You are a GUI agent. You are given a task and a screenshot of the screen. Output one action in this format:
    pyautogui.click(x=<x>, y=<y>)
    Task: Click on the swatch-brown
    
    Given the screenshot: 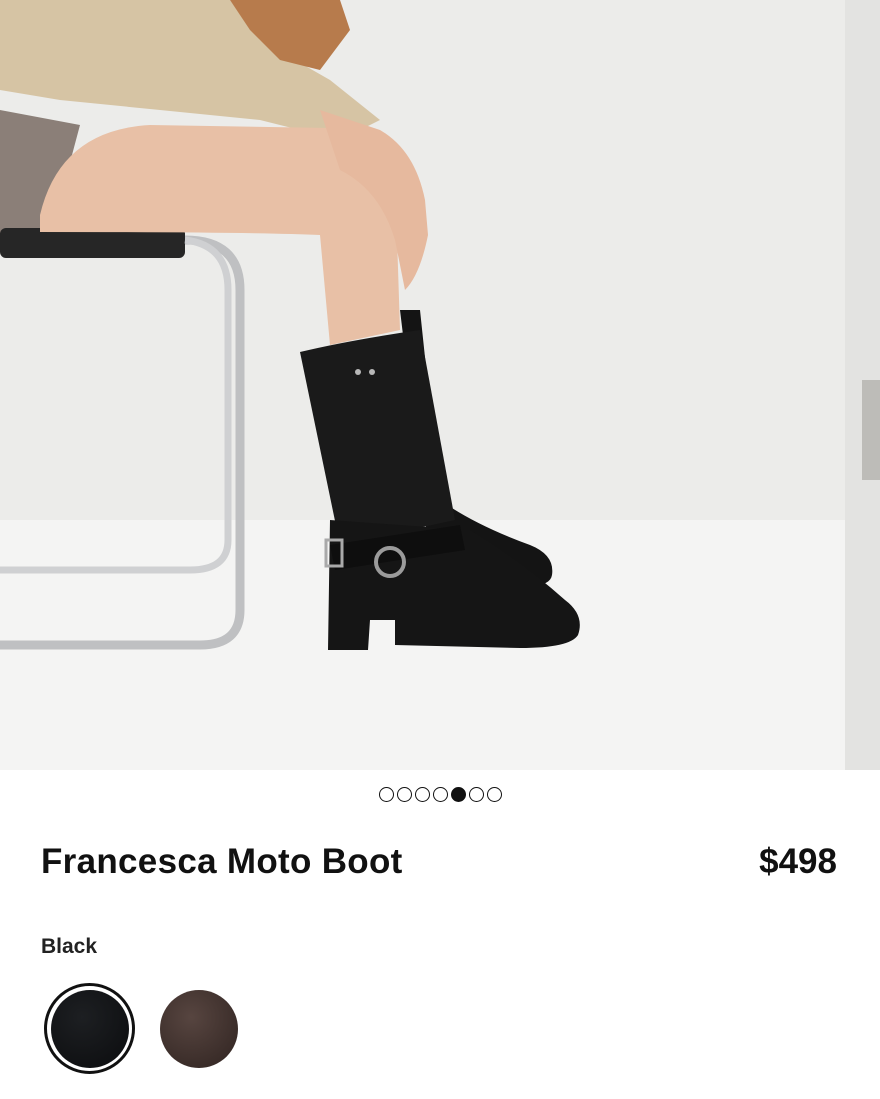 What is the action you would take?
    pyautogui.click(x=198, y=1028)
    